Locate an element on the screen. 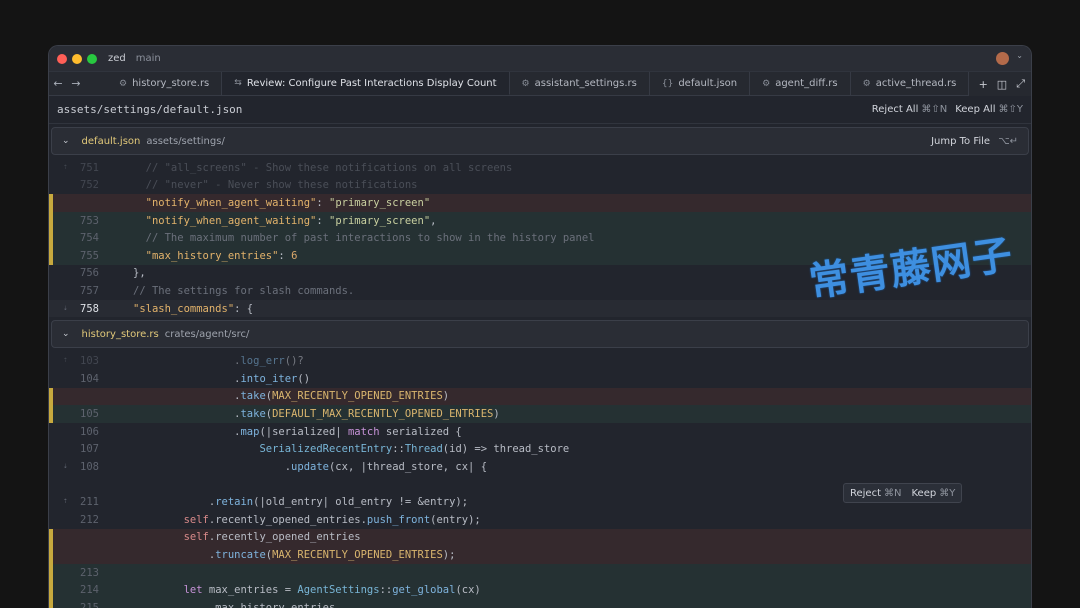 The width and height of the screenshot is (1080, 608). breadcrumb: assets/settings/default.json is located at coordinates (149, 109).